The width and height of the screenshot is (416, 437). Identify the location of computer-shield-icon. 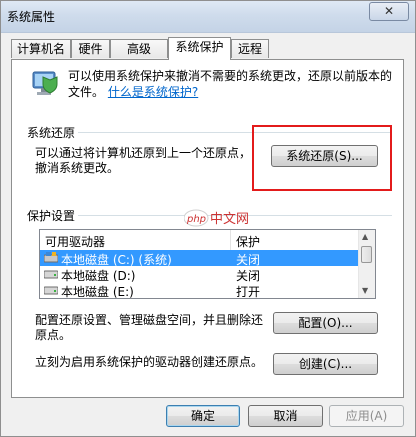
(46, 83).